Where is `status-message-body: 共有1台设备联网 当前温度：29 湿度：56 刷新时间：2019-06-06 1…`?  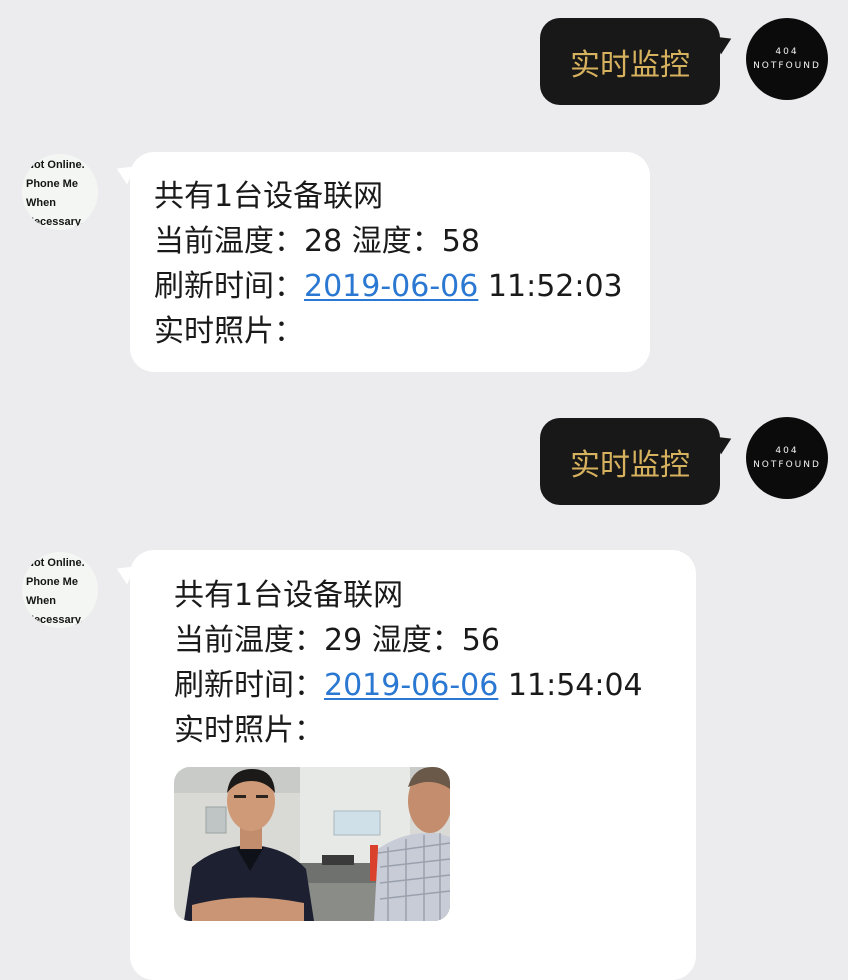
status-message-body: 共有1台设备联网 当前温度：29 湿度：56 刷新时间：2019-06-06 1… is located at coordinates (408, 663).